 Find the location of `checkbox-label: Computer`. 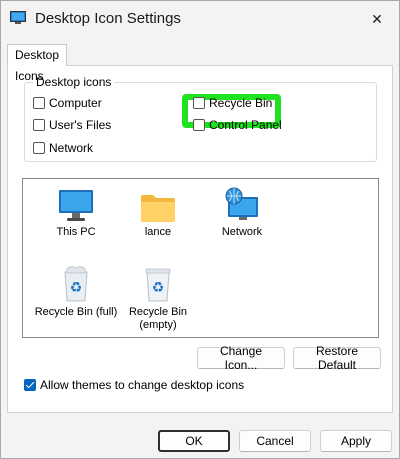

checkbox-label: Computer is located at coordinates (75, 103).